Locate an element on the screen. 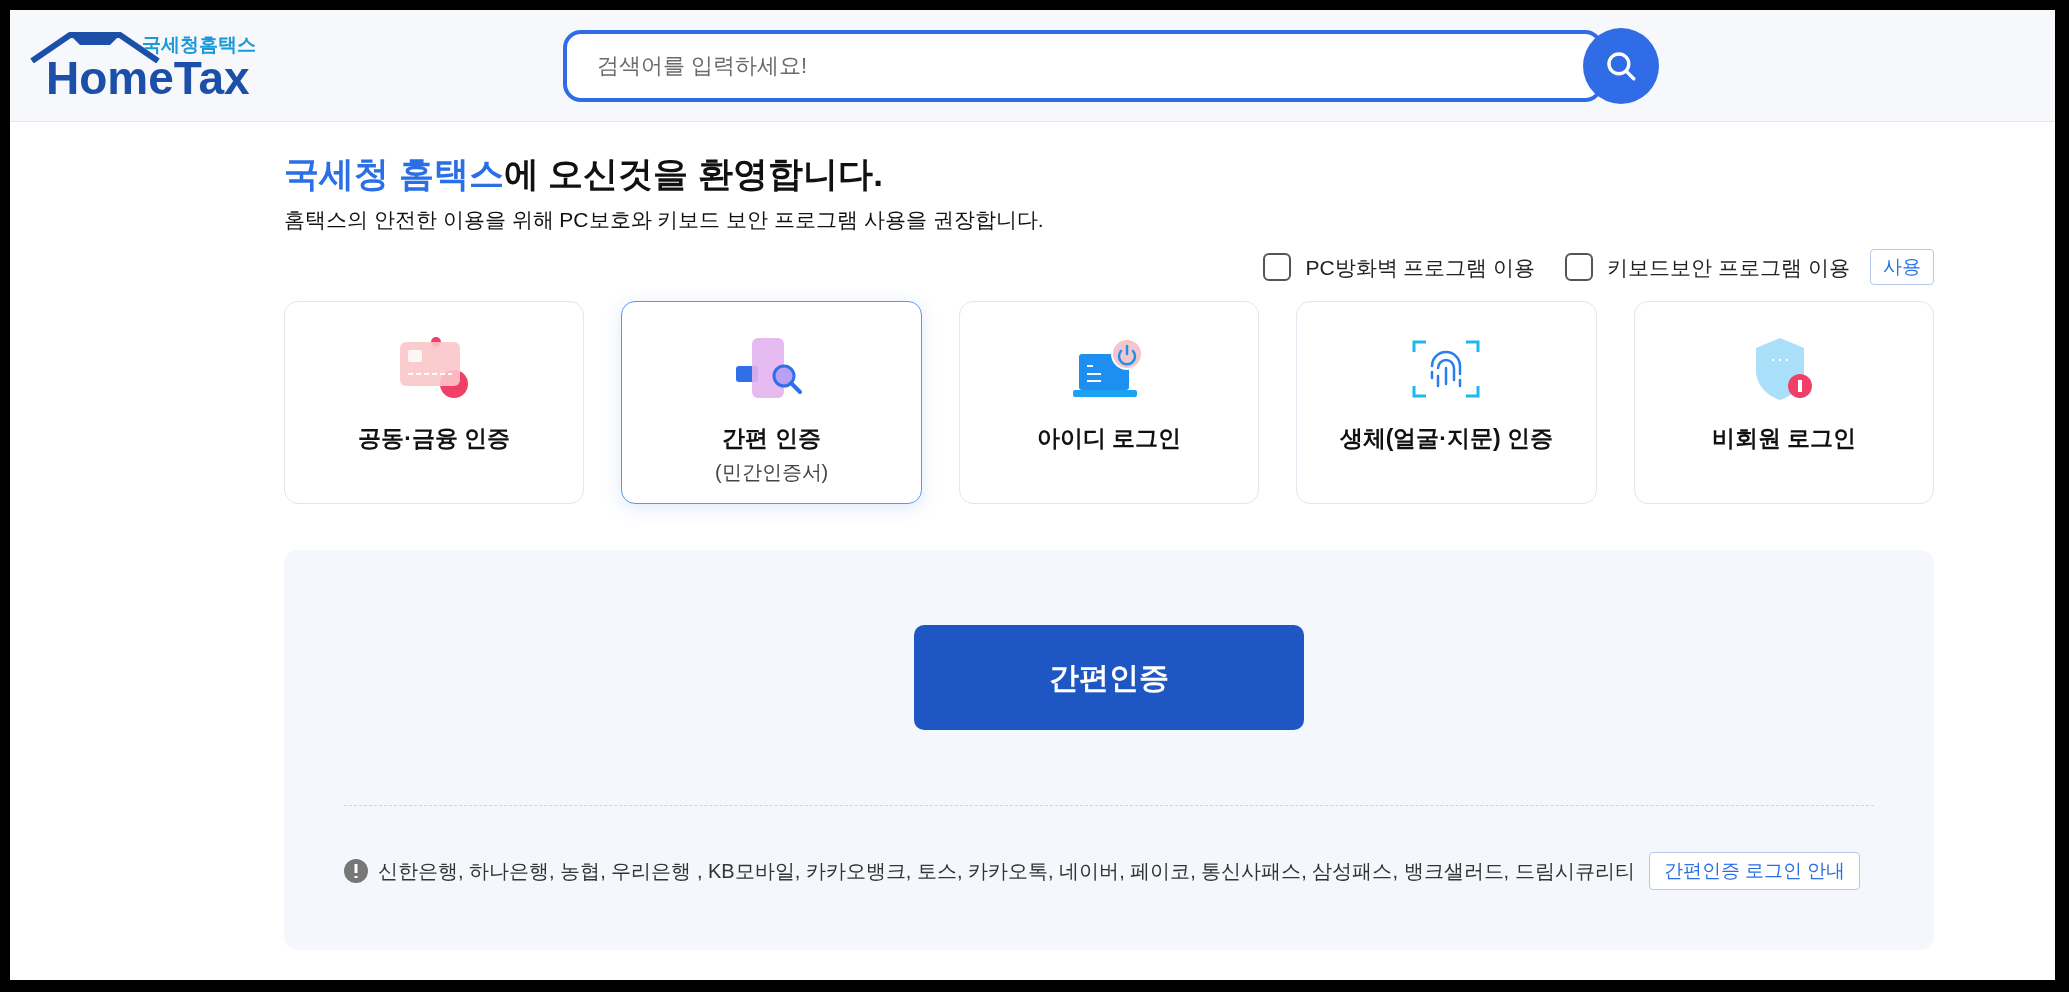 The image size is (2069, 992). welcome-subtitle: 홈택스의 안전한 이용을 위해 PC보호와 키보드 보안 프로그램 사용을 권장합니다. is located at coordinates (664, 219).